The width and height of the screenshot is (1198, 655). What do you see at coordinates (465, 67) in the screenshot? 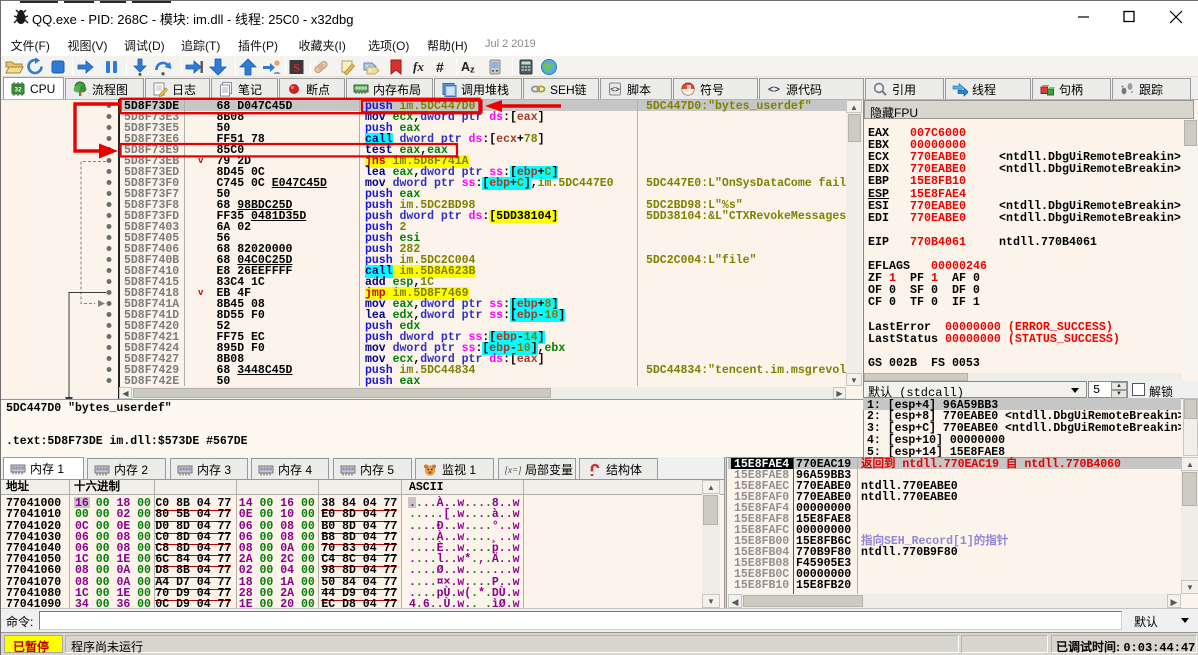
I see `svg-text: A` at bounding box center [465, 67].